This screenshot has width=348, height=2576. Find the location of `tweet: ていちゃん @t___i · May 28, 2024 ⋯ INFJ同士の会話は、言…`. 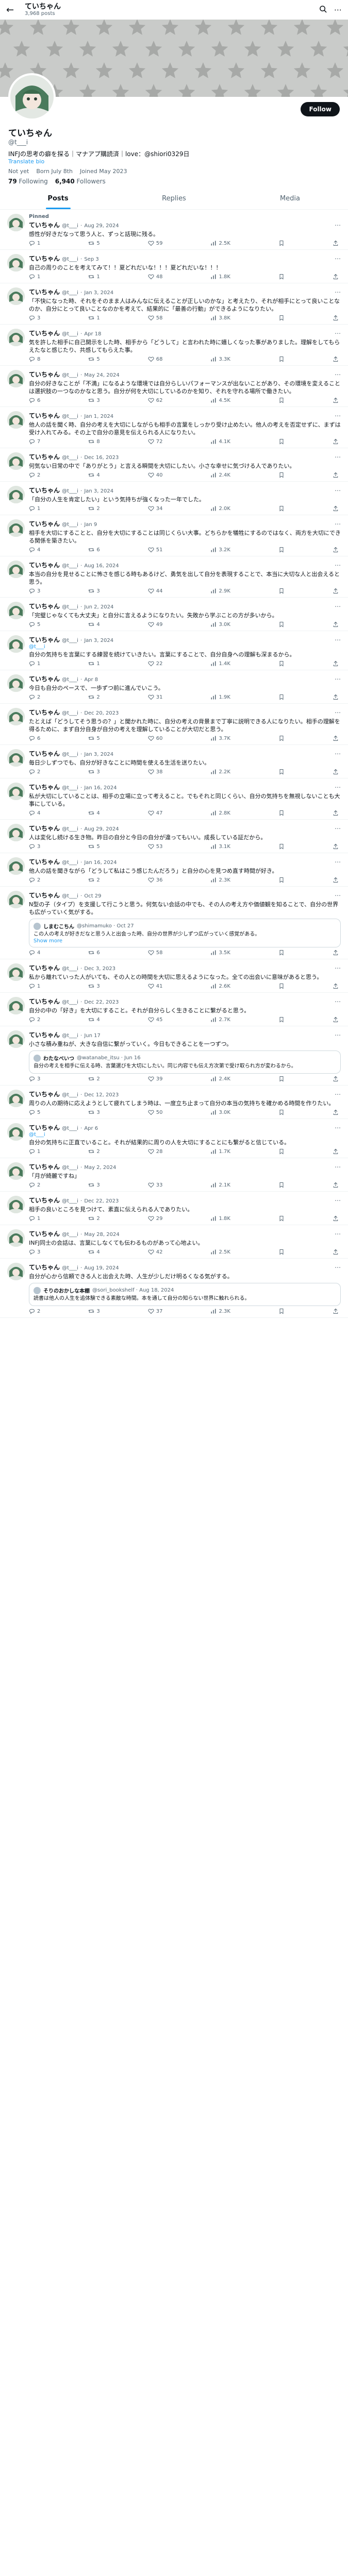

tweet: ていちゃん @t___i · May 28, 2024 ⋯ INFJ同士の会話は、言… is located at coordinates (174, 1242).